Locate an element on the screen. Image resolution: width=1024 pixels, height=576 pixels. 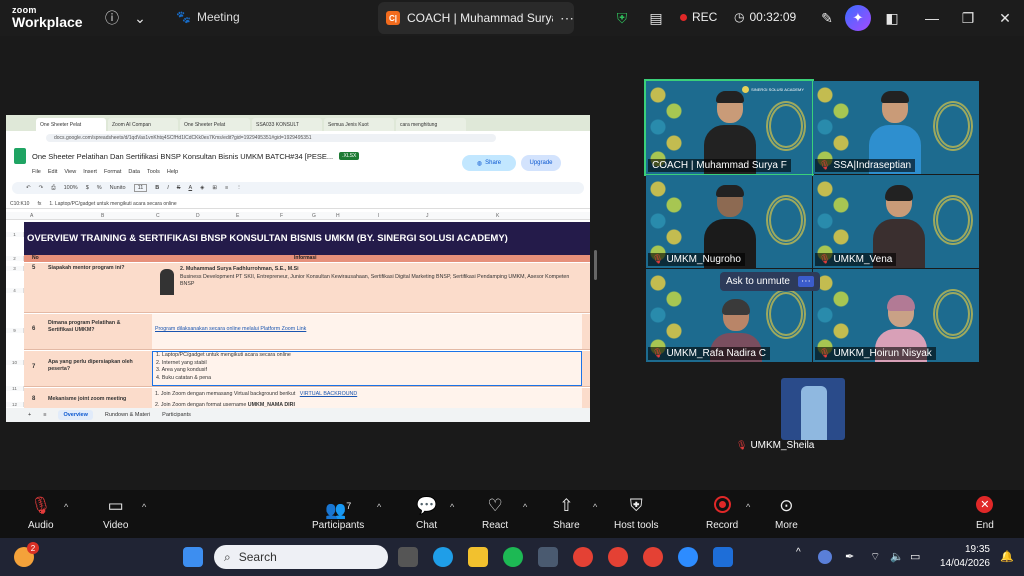
audio-options-caret-icon: ^ is located at coordinates (66, 507).